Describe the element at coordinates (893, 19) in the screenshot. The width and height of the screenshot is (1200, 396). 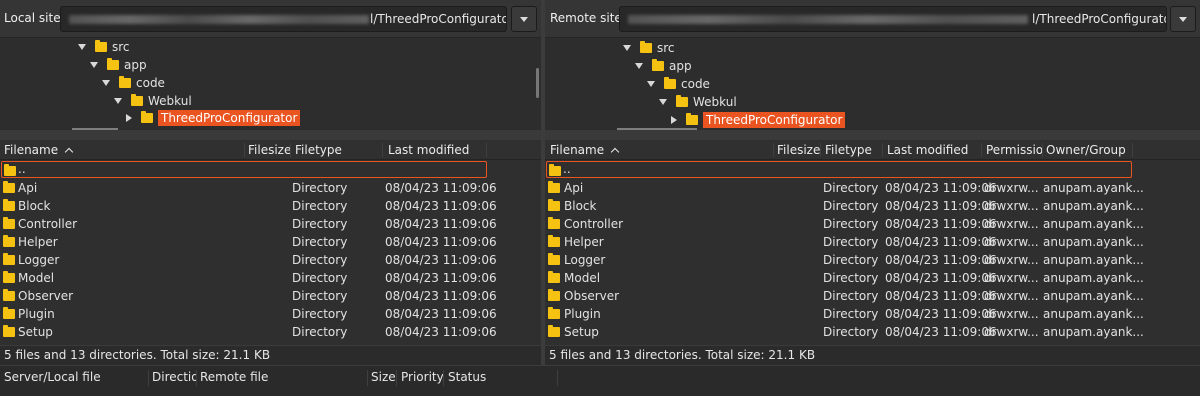
I see `remote-site-path-input: l/ThreedProConfigurator` at that location.